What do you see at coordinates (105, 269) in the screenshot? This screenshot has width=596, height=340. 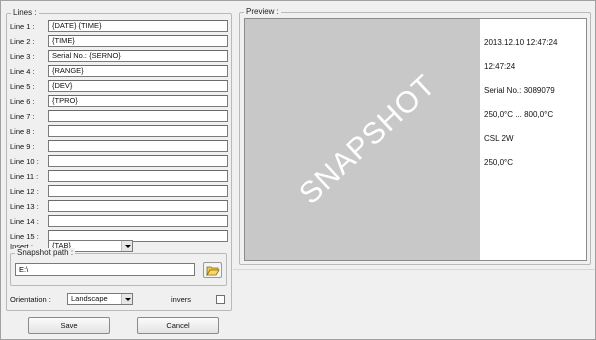 I see `snapshot-path-input: E:\` at bounding box center [105, 269].